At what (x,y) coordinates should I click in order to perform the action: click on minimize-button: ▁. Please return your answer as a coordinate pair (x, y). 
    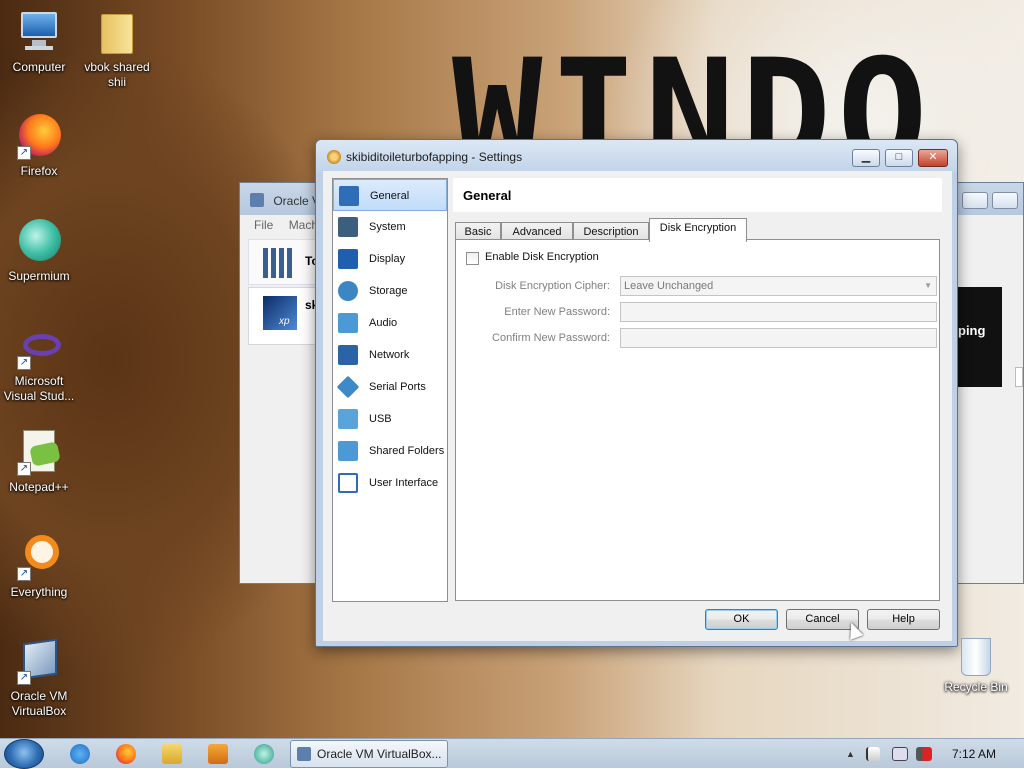
    Looking at the image, I should click on (866, 158).